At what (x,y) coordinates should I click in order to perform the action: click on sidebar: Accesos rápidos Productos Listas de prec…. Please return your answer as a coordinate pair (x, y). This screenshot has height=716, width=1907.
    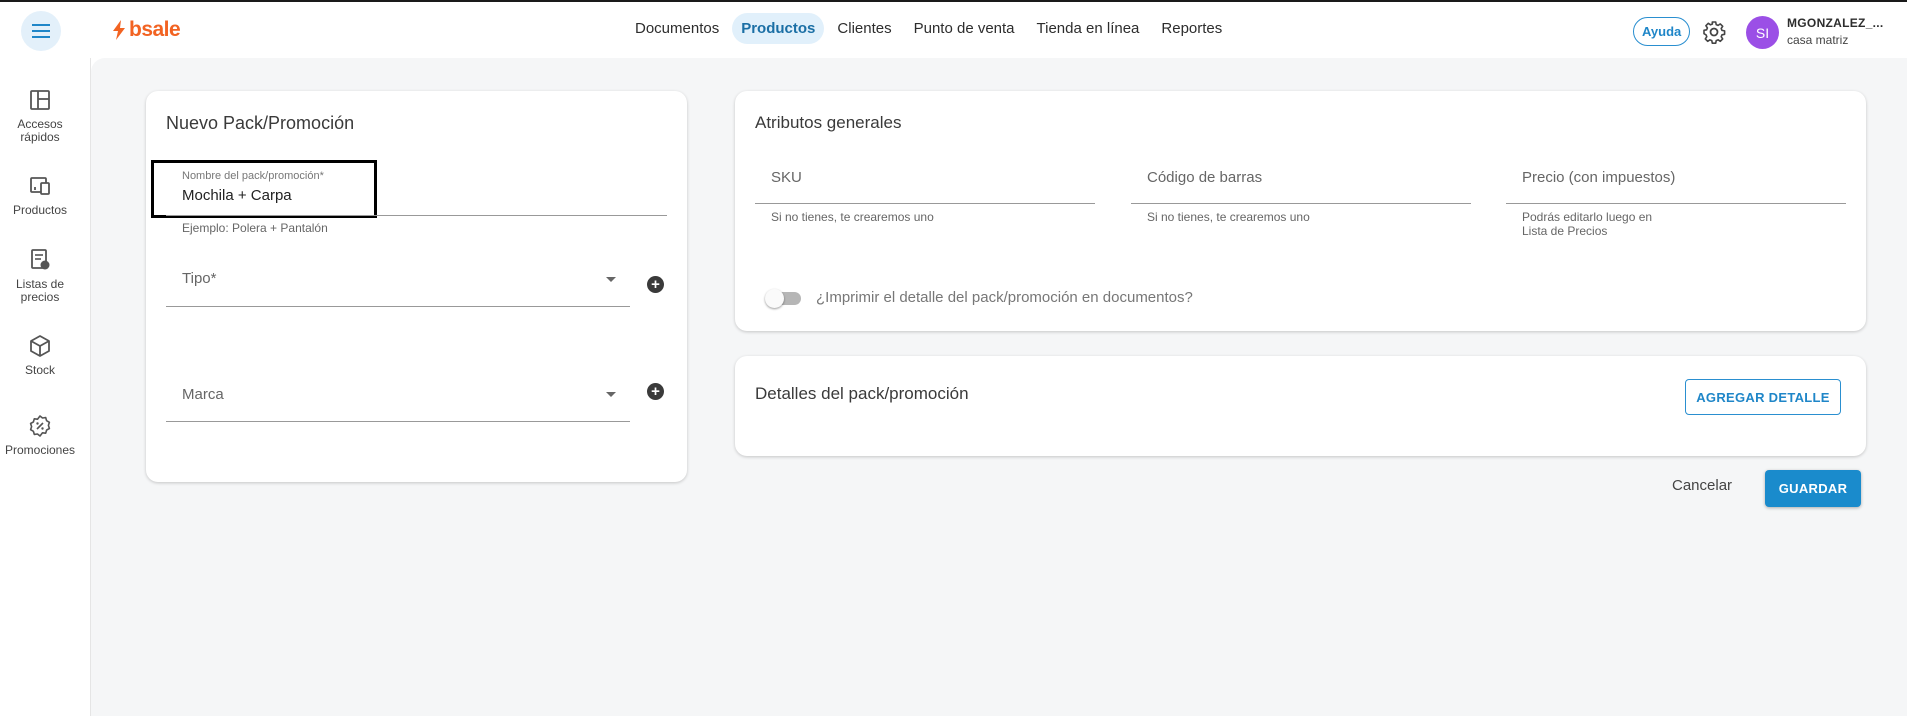
    Looking at the image, I should click on (45, 387).